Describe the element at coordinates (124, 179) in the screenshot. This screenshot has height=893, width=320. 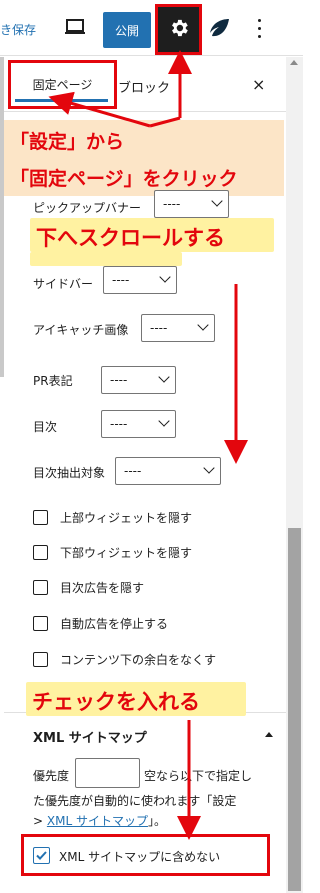
I see `instruction-line-2: 「固定ページ」をクリック` at that location.